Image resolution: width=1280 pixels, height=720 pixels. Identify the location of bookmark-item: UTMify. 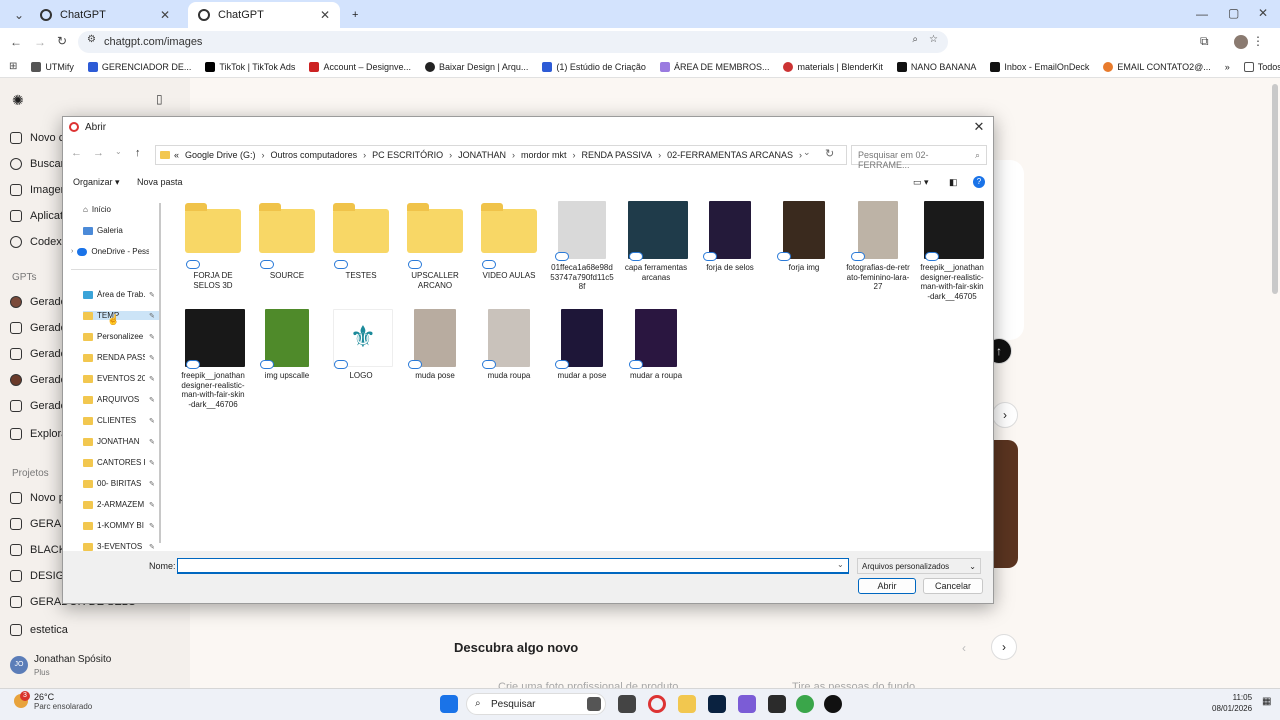
(52, 66).